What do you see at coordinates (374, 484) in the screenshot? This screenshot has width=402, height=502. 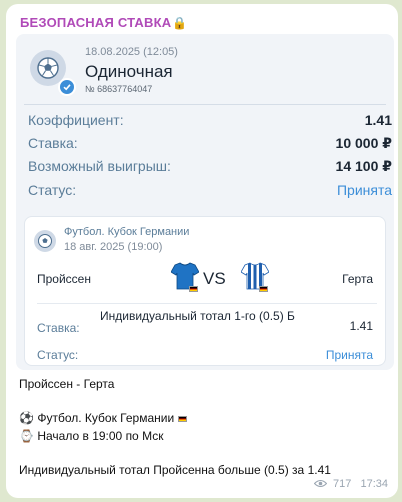 I see `message-time: 17:34` at bounding box center [374, 484].